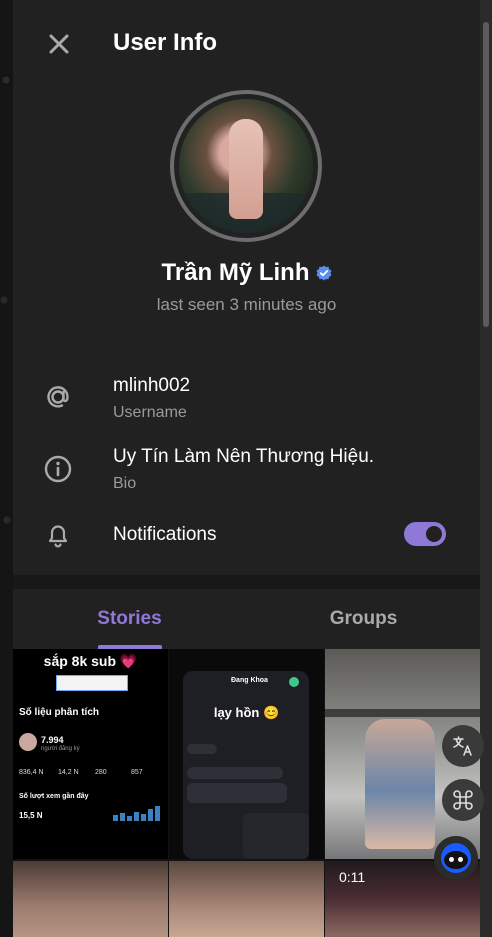  What do you see at coordinates (400, 784) in the screenshot?
I see `story-photo-subject` at bounding box center [400, 784].